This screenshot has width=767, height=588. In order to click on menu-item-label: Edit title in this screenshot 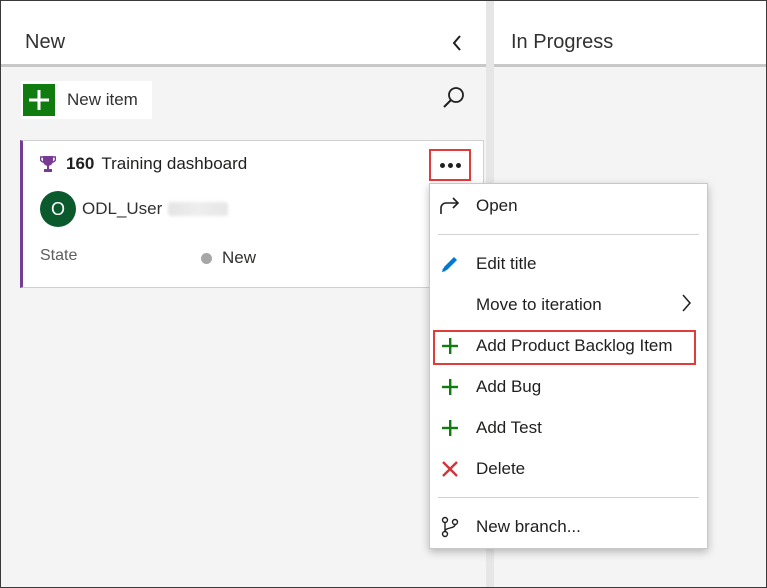, I will do `click(506, 263)`.